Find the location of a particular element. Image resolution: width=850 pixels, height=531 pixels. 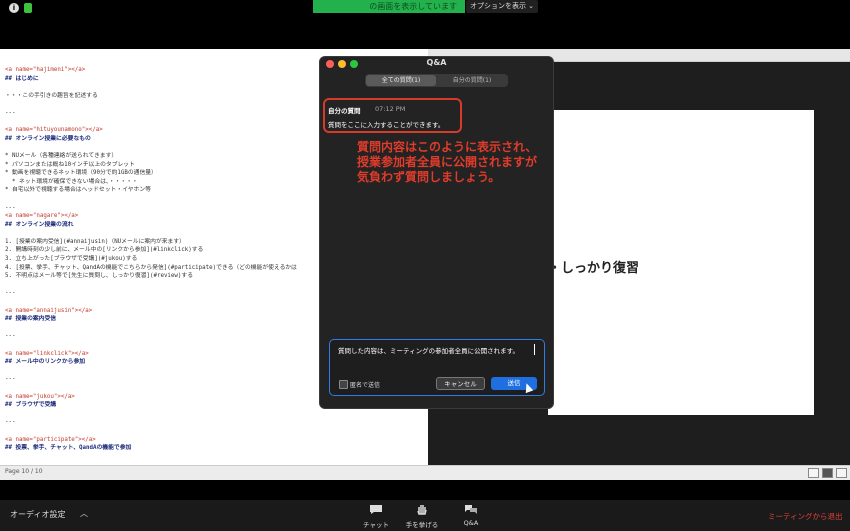

screen-share-banner: の画面を表示しています is located at coordinates (389, 6).